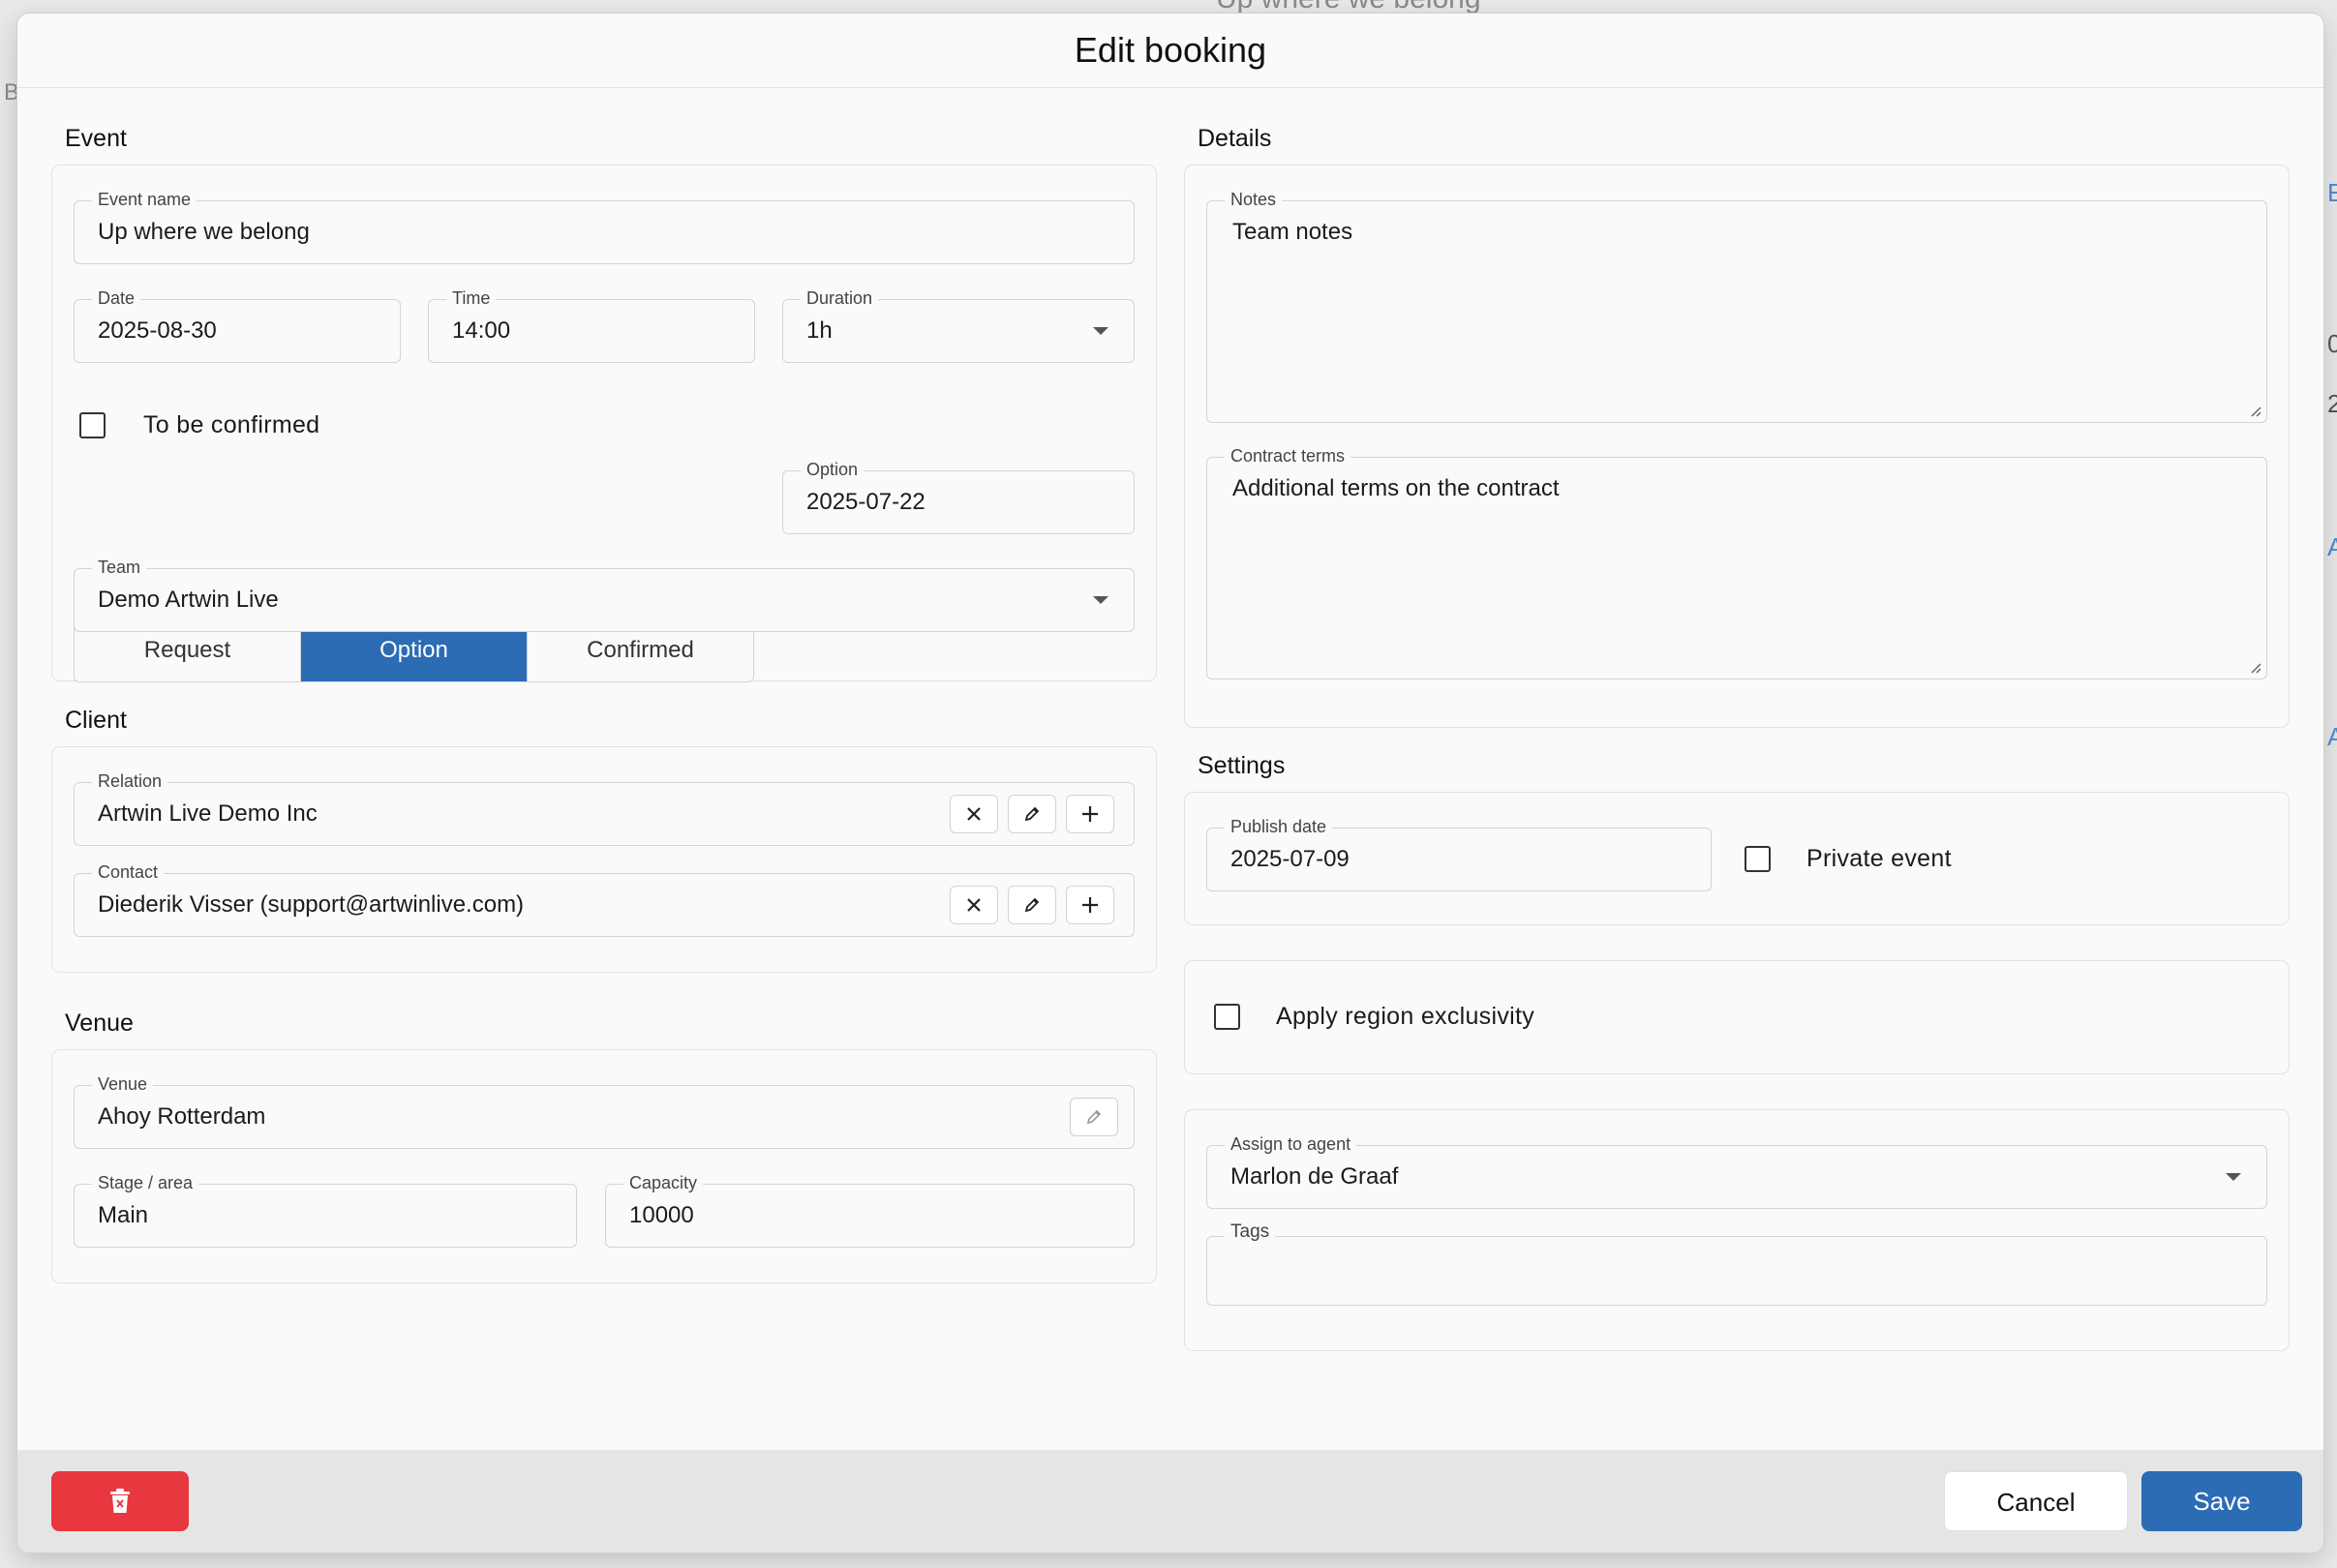 Image resolution: width=2337 pixels, height=1568 pixels. I want to click on dialog-title: Edit booking, so click(1170, 50).